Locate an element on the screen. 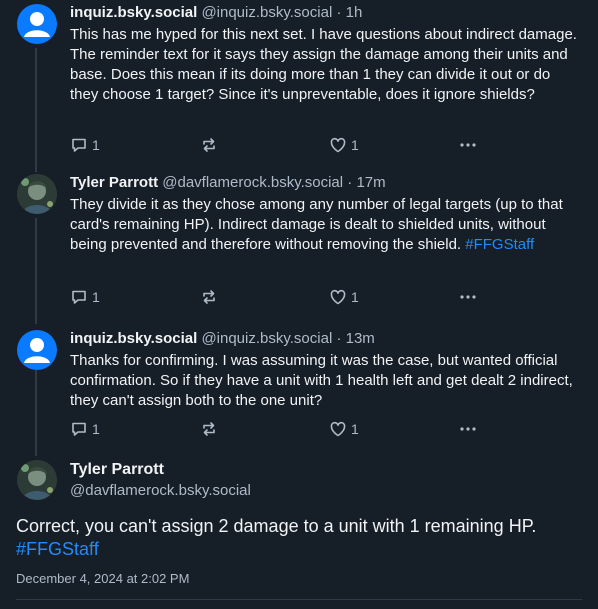  author-handle: @davflamerock.bsky.social is located at coordinates (252, 182).